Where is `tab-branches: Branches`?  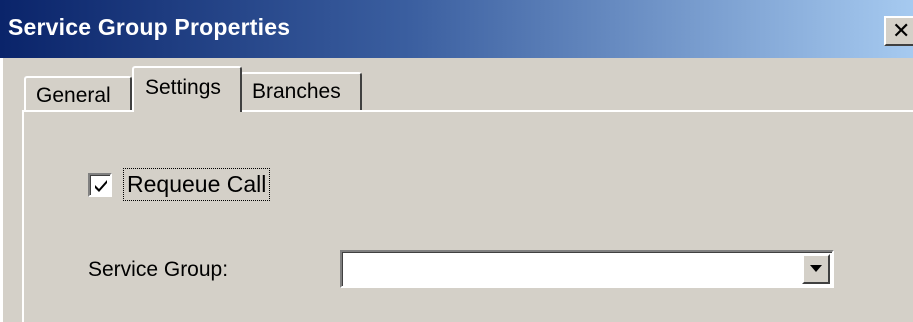 tab-branches: Branches is located at coordinates (301, 91).